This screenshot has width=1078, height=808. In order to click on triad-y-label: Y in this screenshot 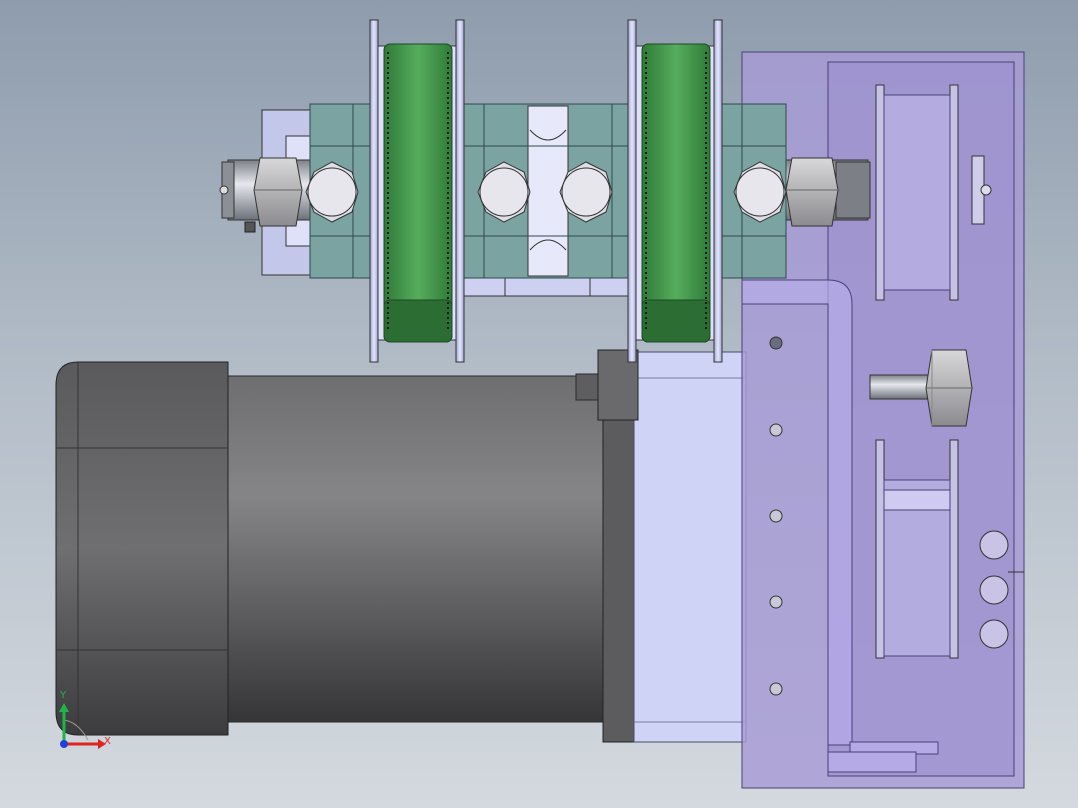, I will do `click(63, 695)`.